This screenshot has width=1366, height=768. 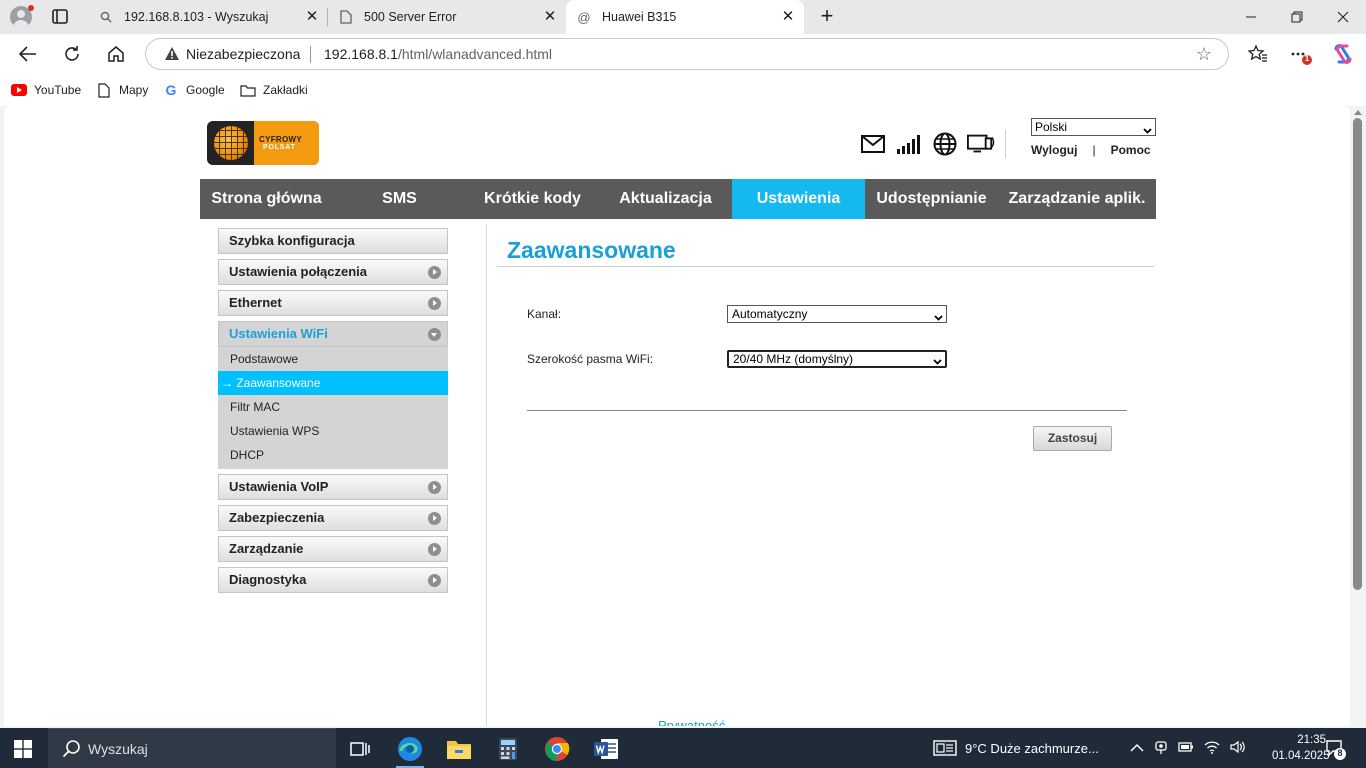 I want to click on sidebar-item-connection: Ustawienia połączenia, so click(x=333, y=272).